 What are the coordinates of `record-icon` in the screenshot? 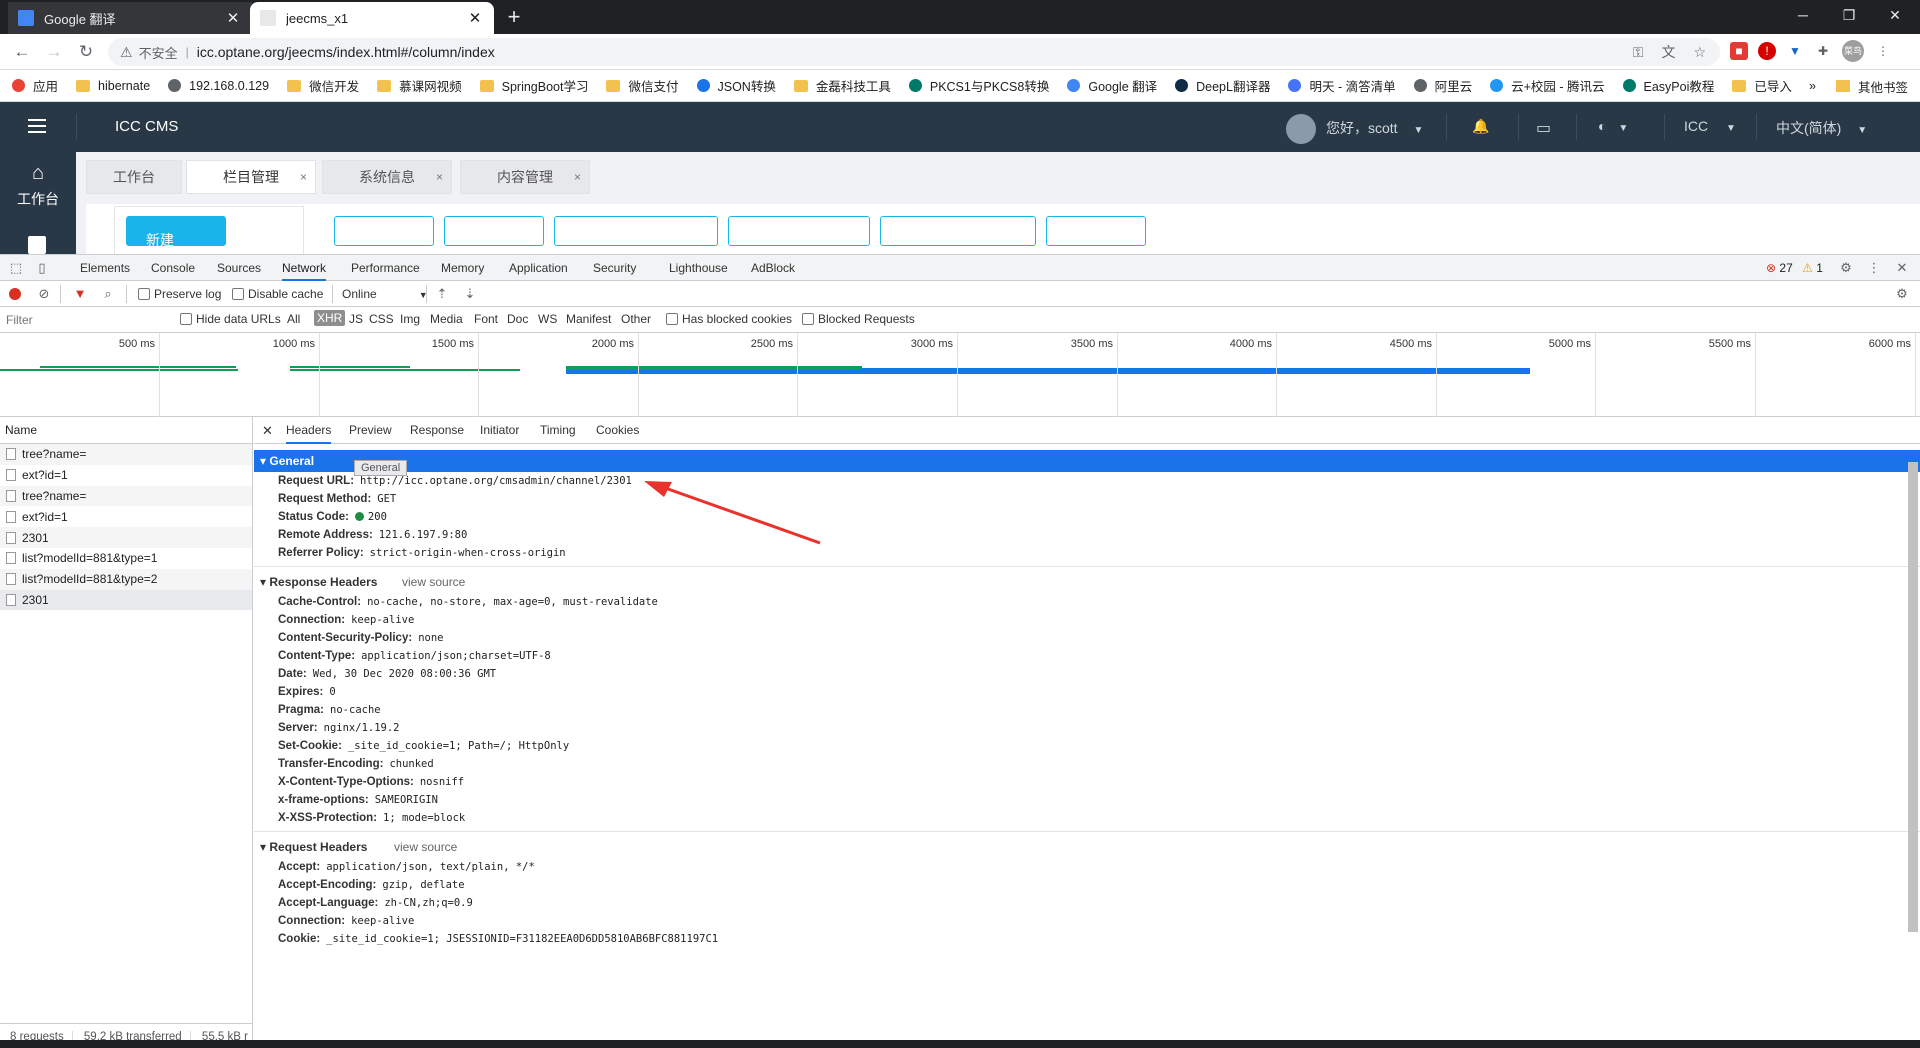 It's located at (15, 294).